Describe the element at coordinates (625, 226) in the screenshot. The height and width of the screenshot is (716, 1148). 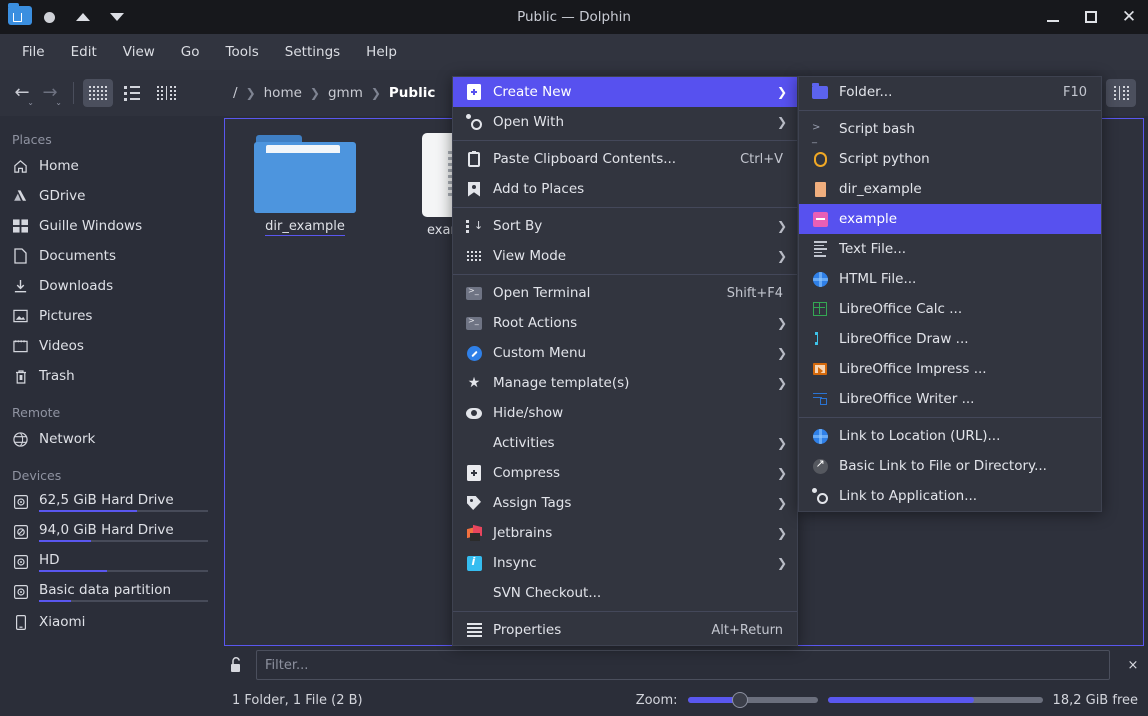
I see `context-menu-item-sort-by: ↓ Sort By ❯` at that location.